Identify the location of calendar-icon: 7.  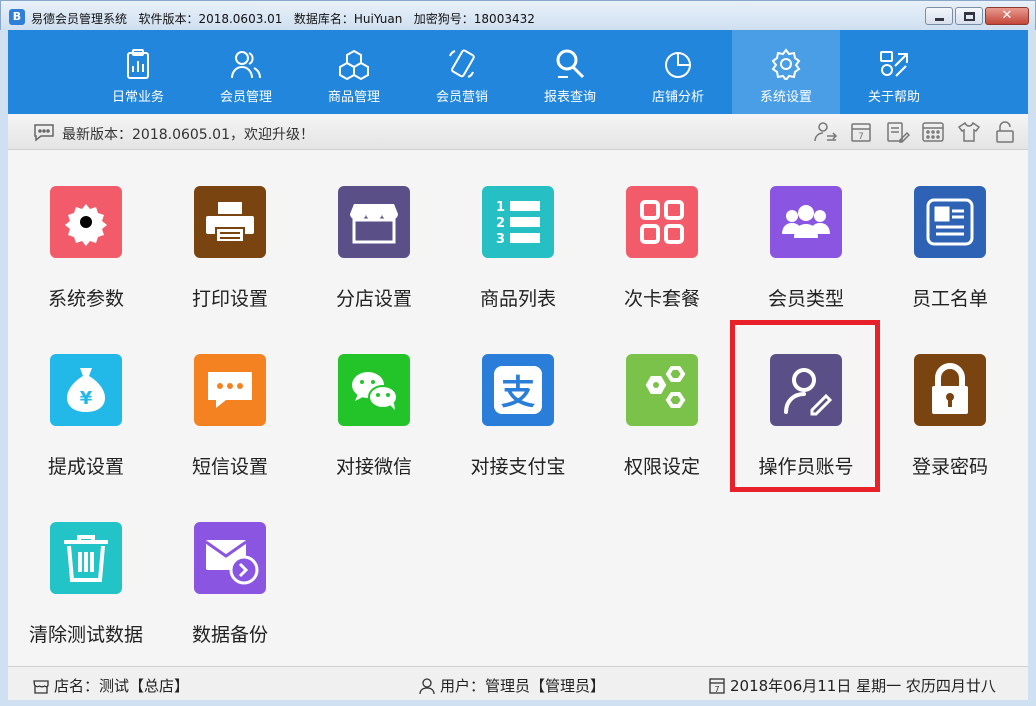
(861, 132).